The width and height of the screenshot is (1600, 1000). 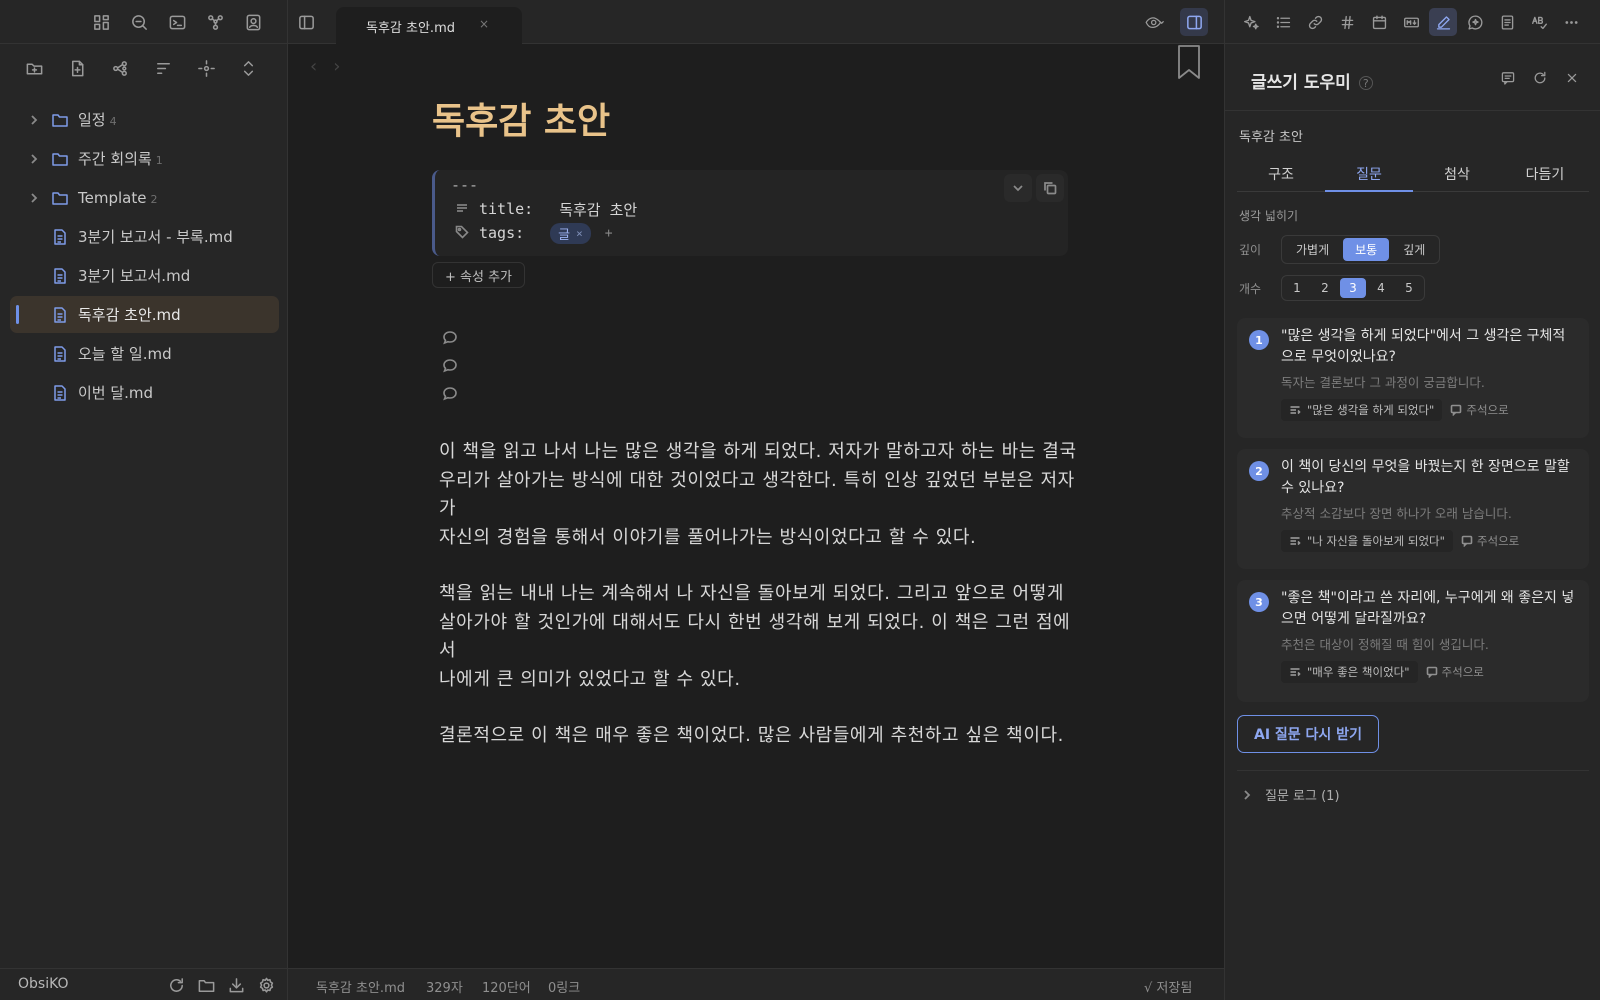 I want to click on sort-icon, so click(x=163, y=68).